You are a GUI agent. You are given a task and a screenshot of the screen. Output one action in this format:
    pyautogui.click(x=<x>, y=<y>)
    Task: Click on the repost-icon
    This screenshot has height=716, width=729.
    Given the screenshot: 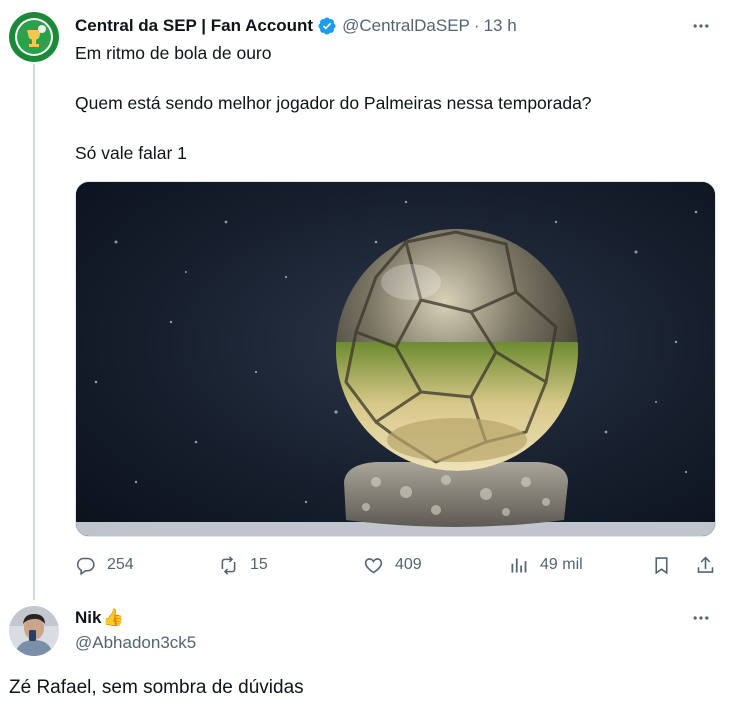 What is the action you would take?
    pyautogui.click(x=228, y=565)
    